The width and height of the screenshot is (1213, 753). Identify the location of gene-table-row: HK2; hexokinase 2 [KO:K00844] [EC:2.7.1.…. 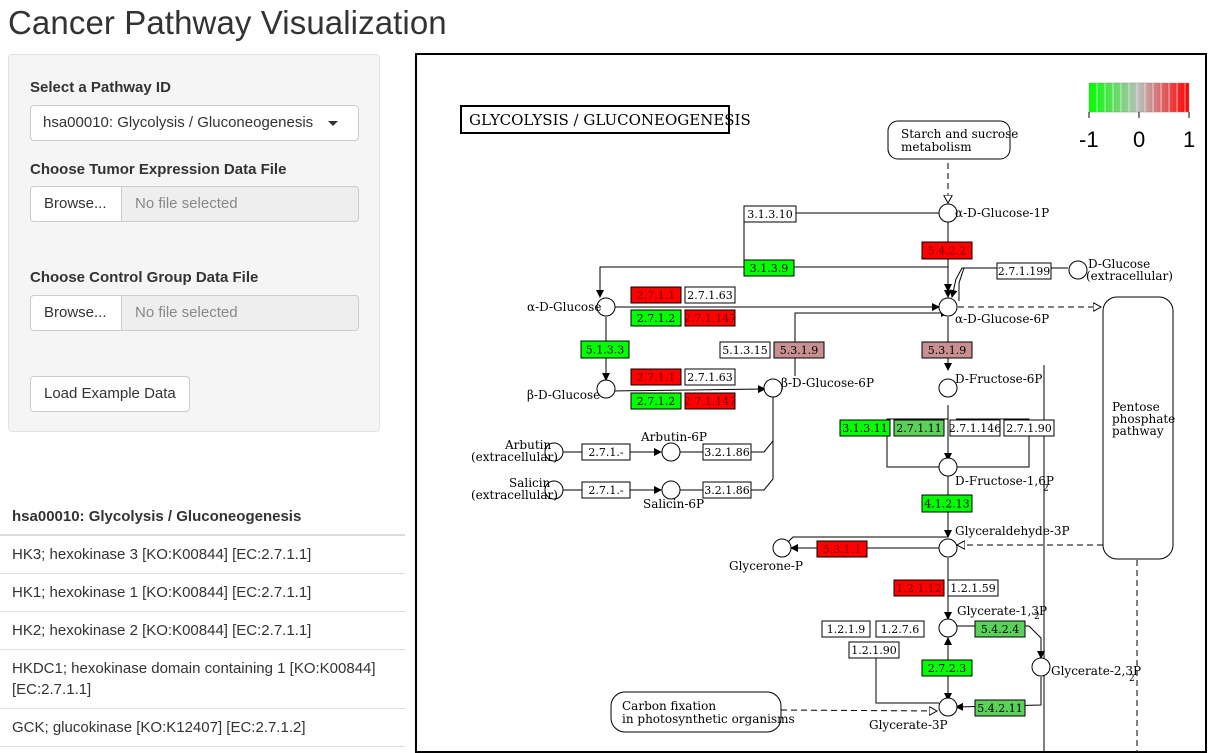
(202, 631).